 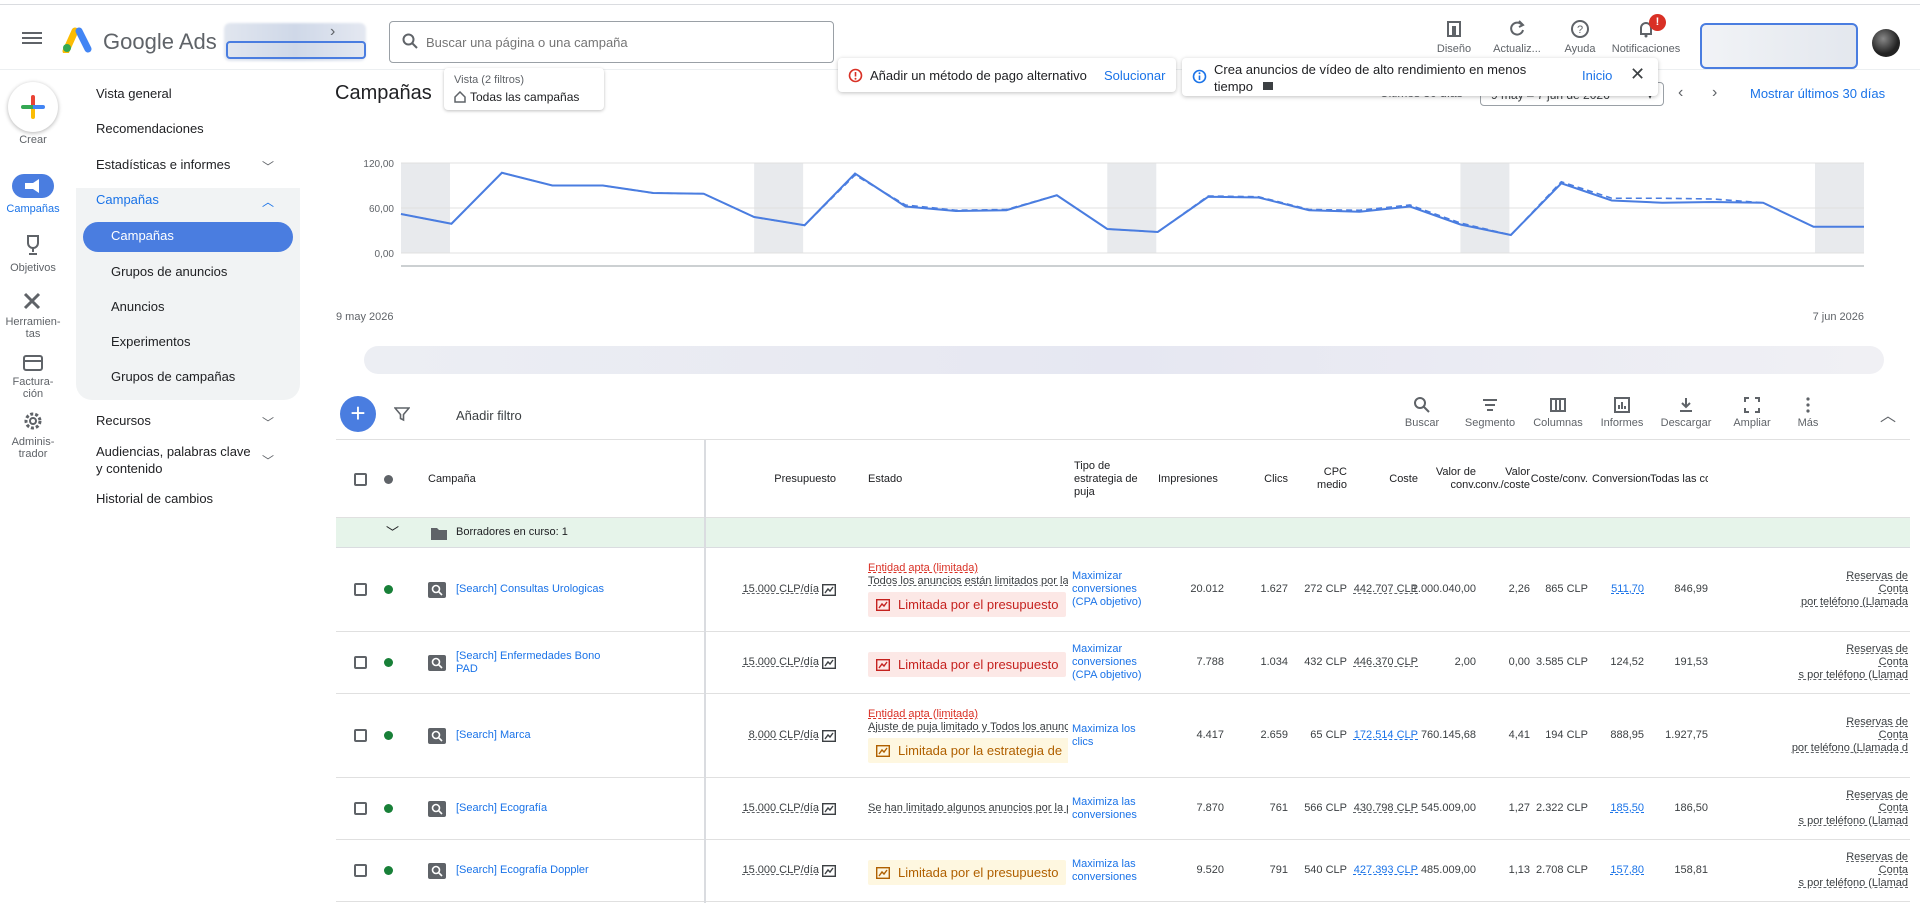 I want to click on filter-icon, so click(x=402, y=414).